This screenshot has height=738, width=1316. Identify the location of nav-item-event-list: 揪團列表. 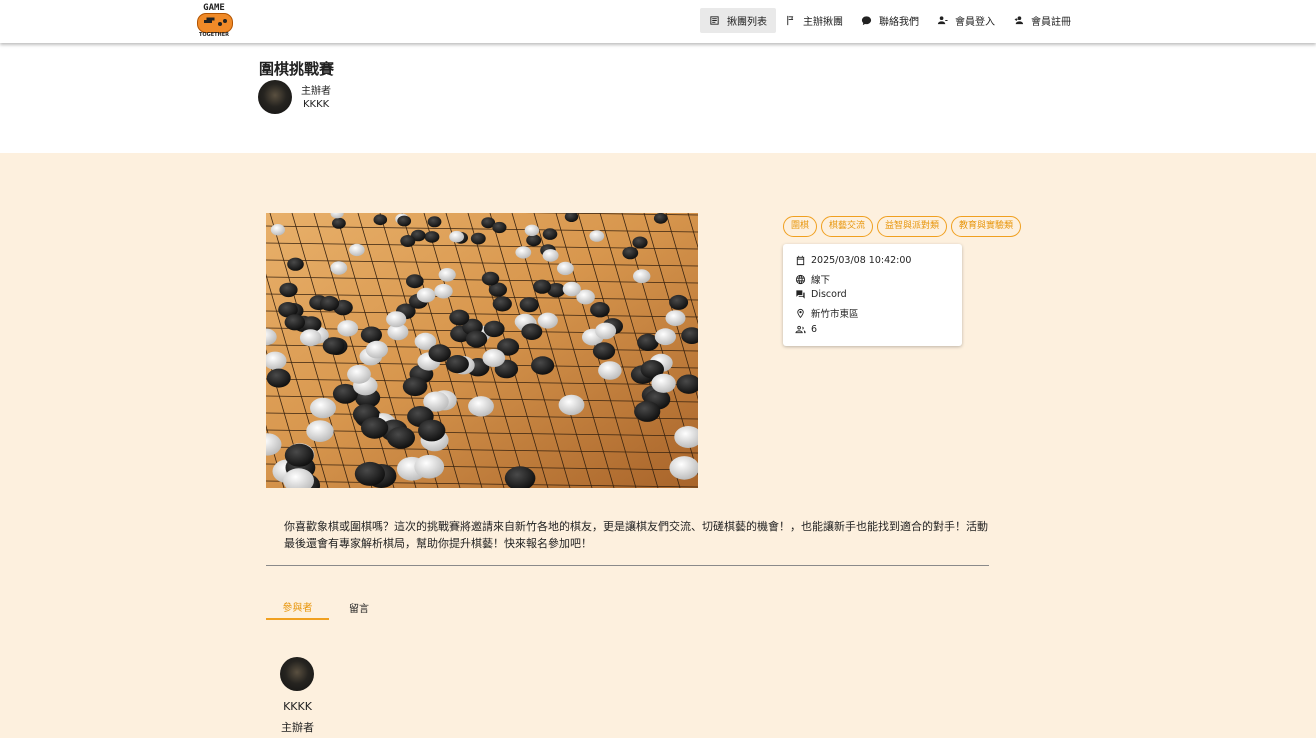
(738, 20).